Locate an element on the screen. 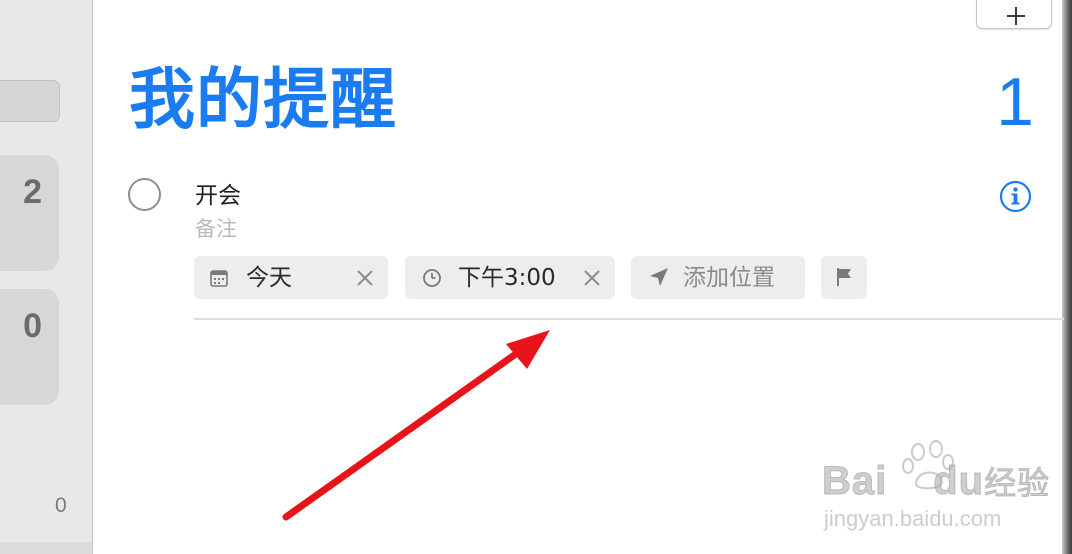  watermark: Bai du经验 jingyan.baidu.com is located at coordinates (935, 487).